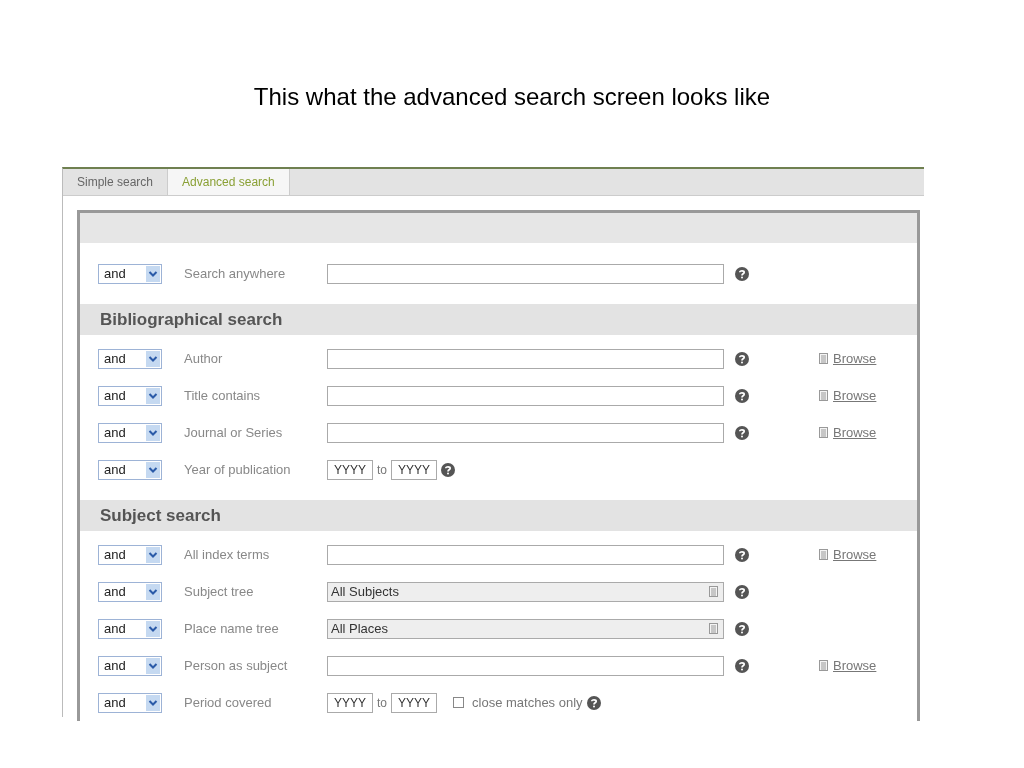 The height and width of the screenshot is (768, 1024). What do you see at coordinates (223, 395) in the screenshot?
I see `field-label: Title contains` at bounding box center [223, 395].